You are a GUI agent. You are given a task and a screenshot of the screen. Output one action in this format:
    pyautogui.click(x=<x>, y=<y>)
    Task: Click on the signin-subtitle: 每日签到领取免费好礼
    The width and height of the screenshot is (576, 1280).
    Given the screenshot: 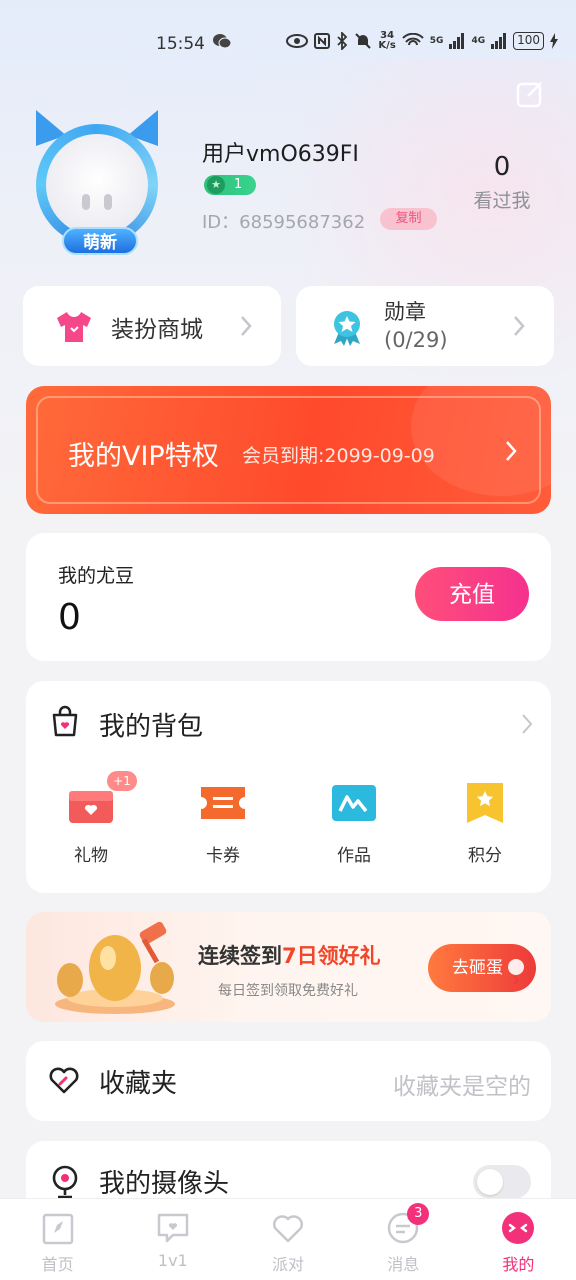 What is the action you would take?
    pyautogui.click(x=288, y=991)
    